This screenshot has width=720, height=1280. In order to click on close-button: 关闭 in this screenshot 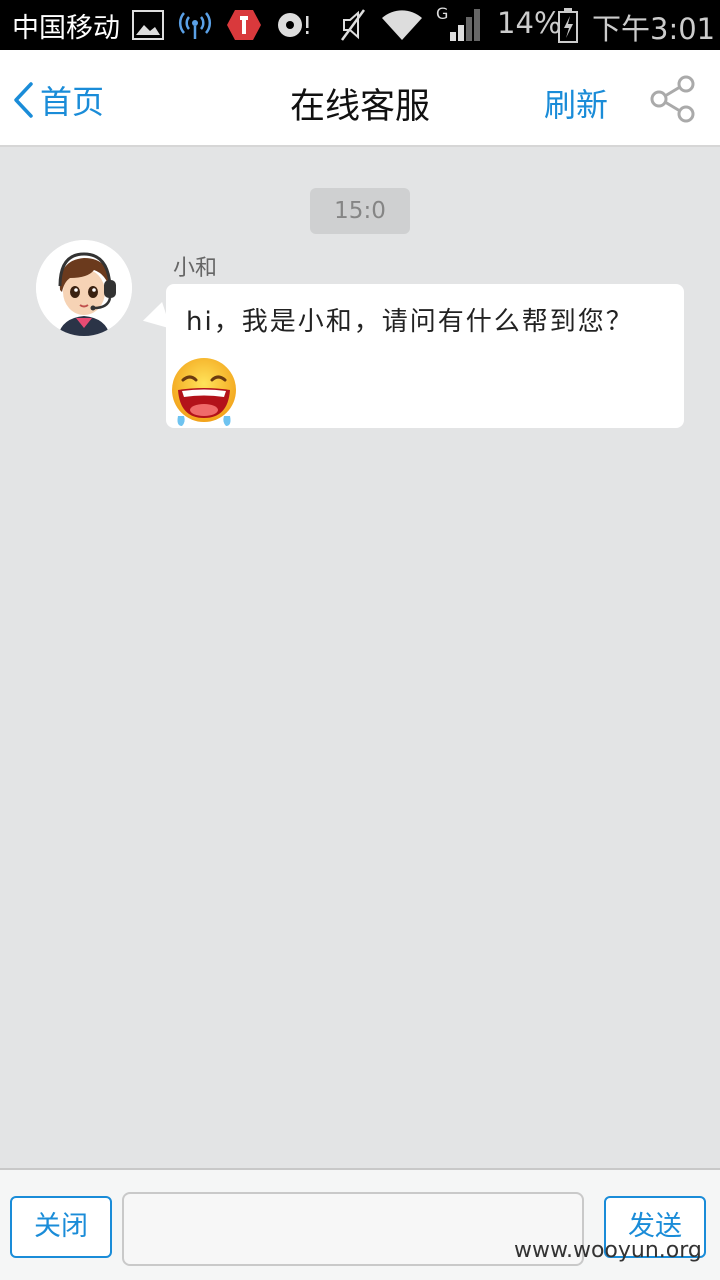, I will do `click(61, 1227)`.